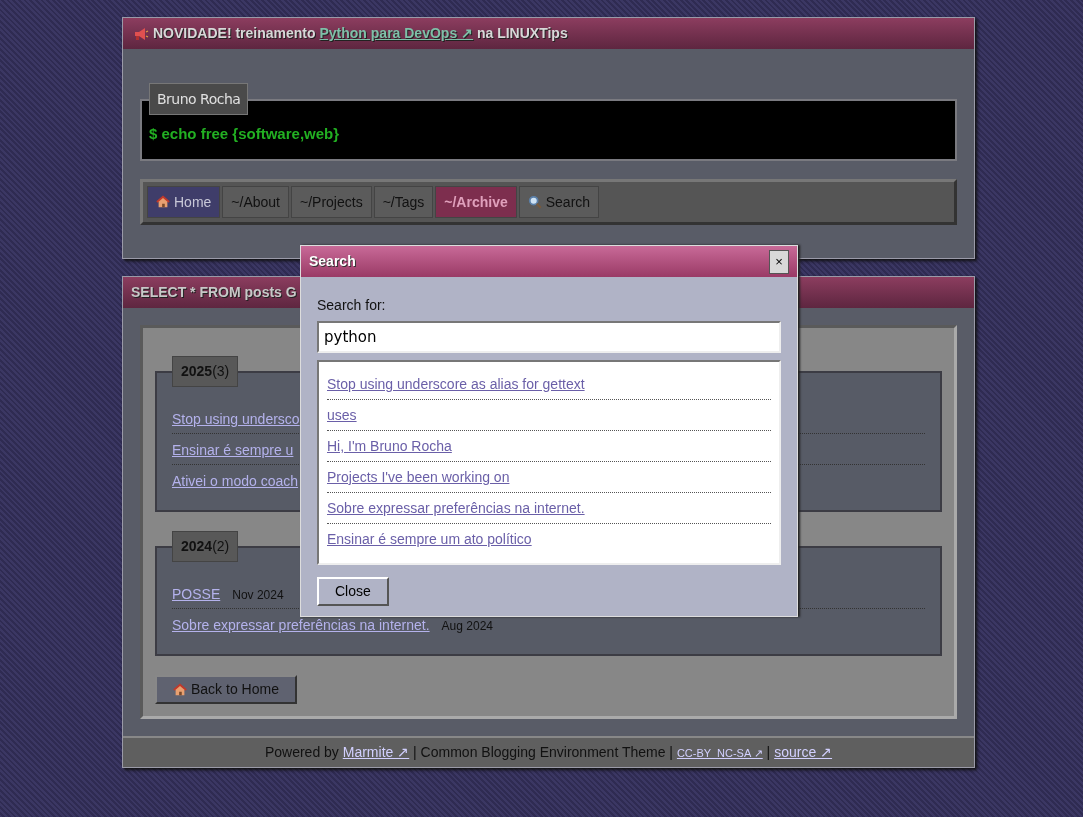 The image size is (1083, 817). What do you see at coordinates (235, 481) in the screenshot?
I see `post-link: Ativei o modo coach` at bounding box center [235, 481].